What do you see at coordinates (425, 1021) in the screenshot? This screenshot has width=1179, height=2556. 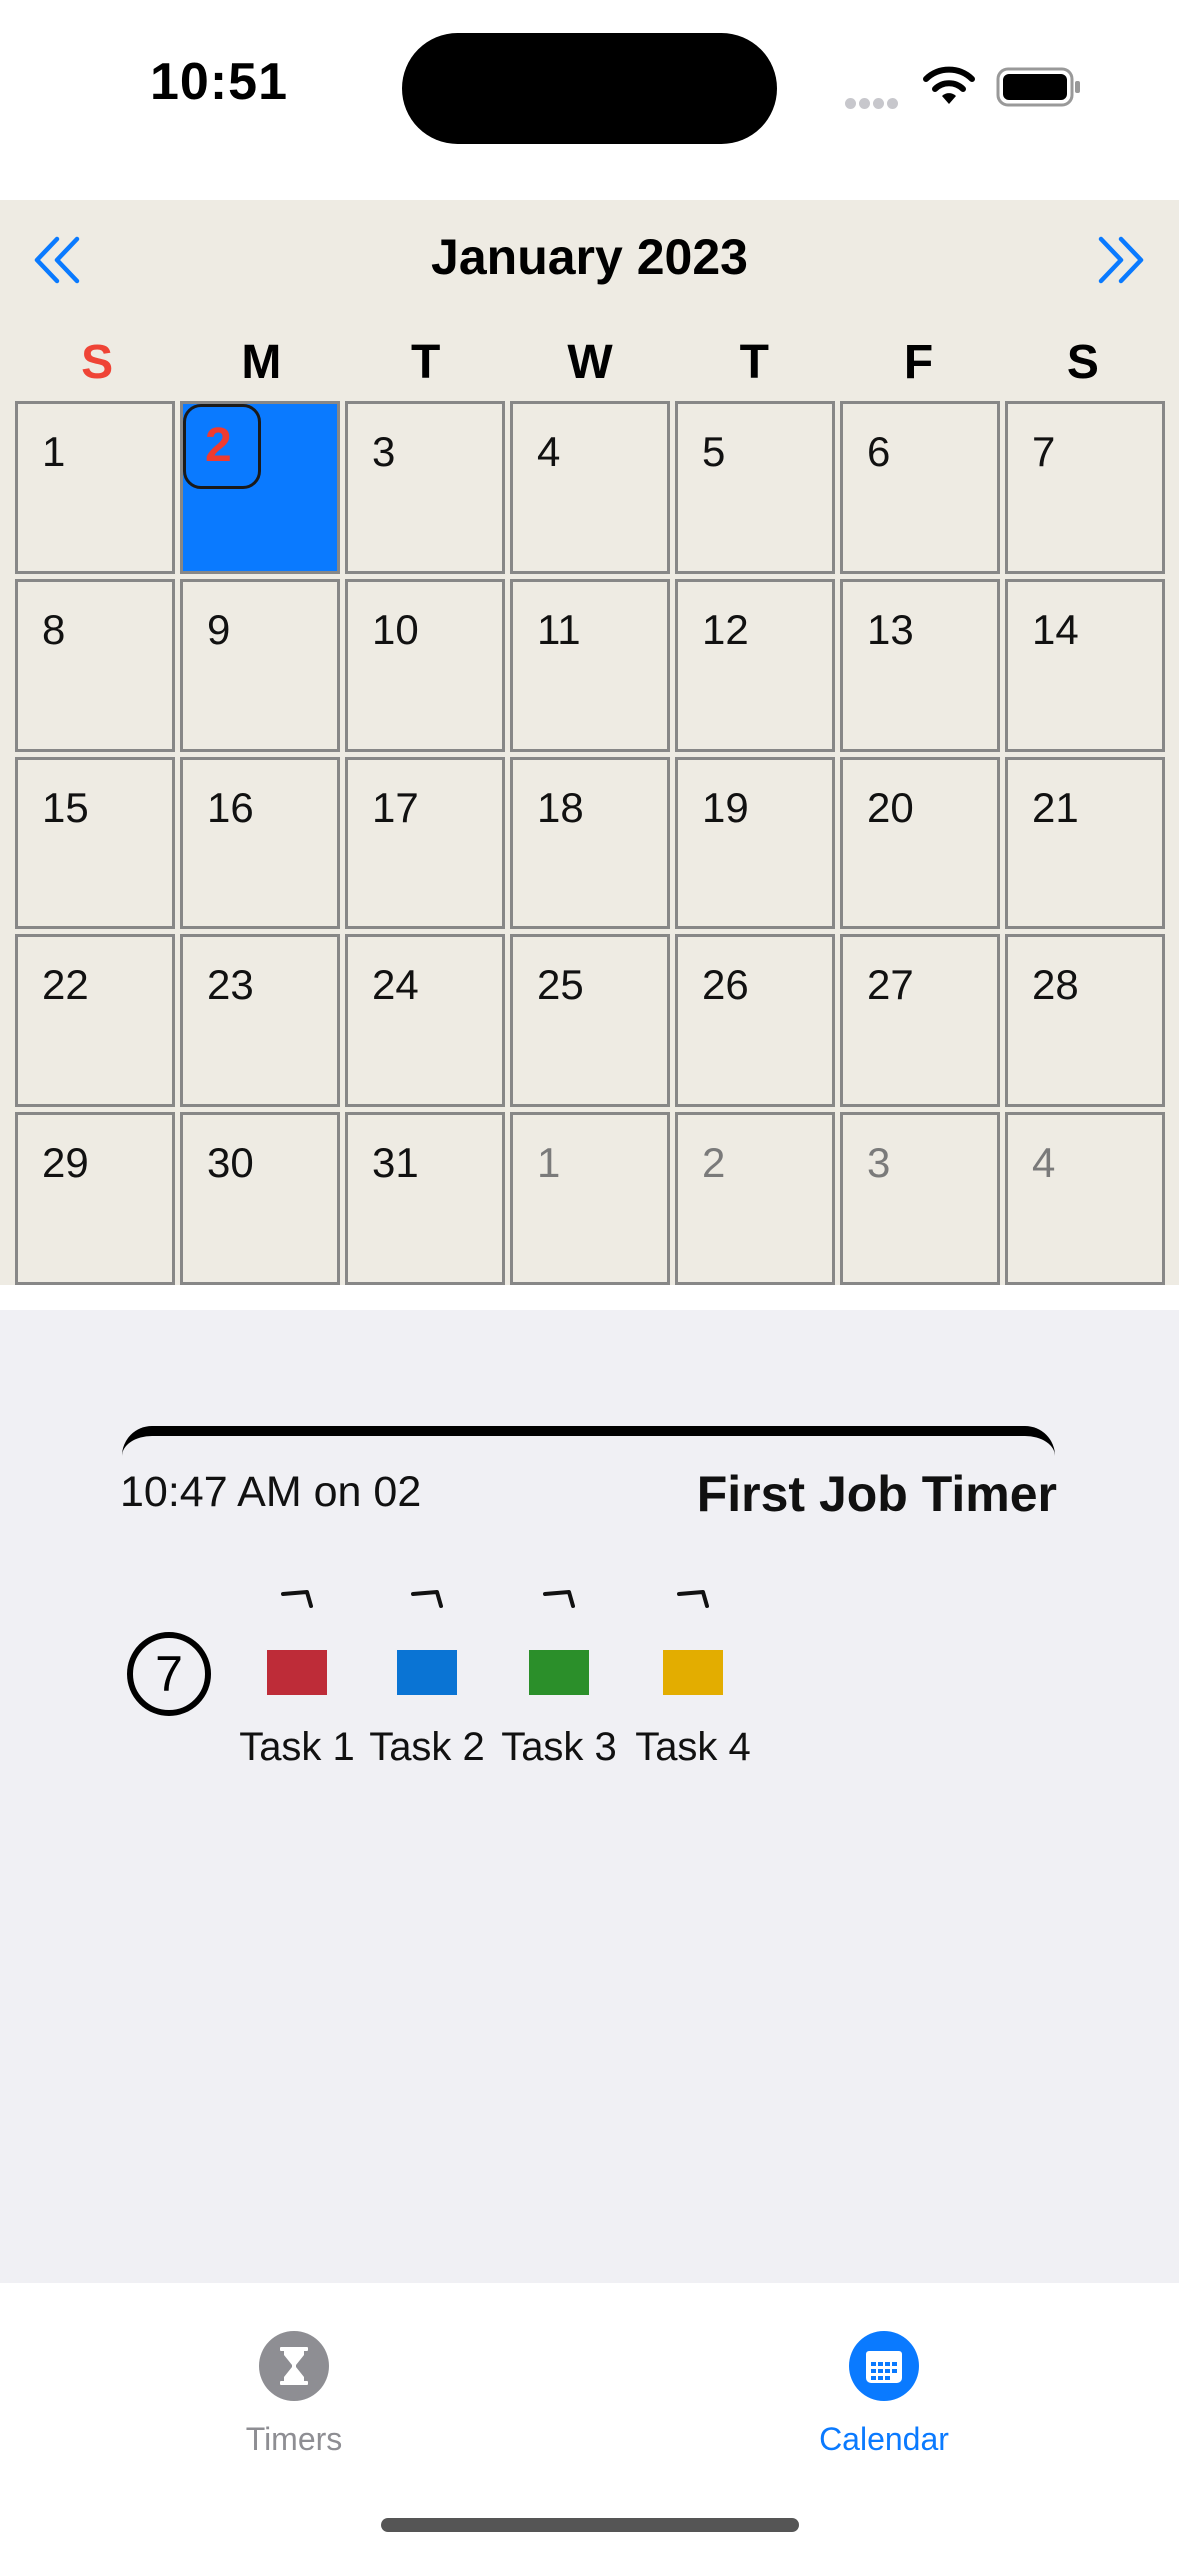 I see `calendar-day: 24` at bounding box center [425, 1021].